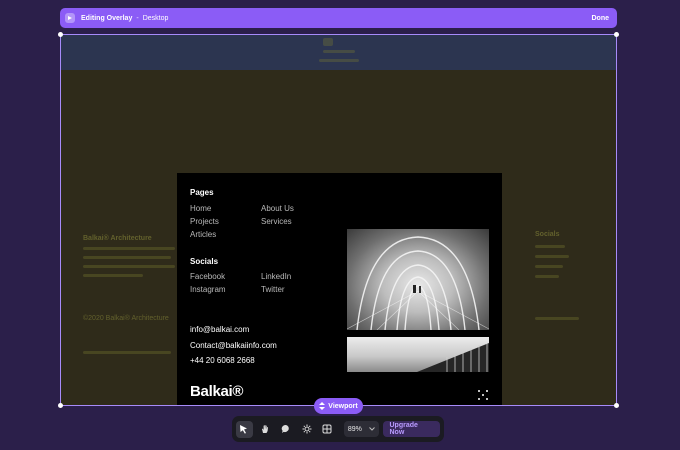  Describe the element at coordinates (208, 289) in the screenshot. I see `link-instagram: Instagram` at that location.